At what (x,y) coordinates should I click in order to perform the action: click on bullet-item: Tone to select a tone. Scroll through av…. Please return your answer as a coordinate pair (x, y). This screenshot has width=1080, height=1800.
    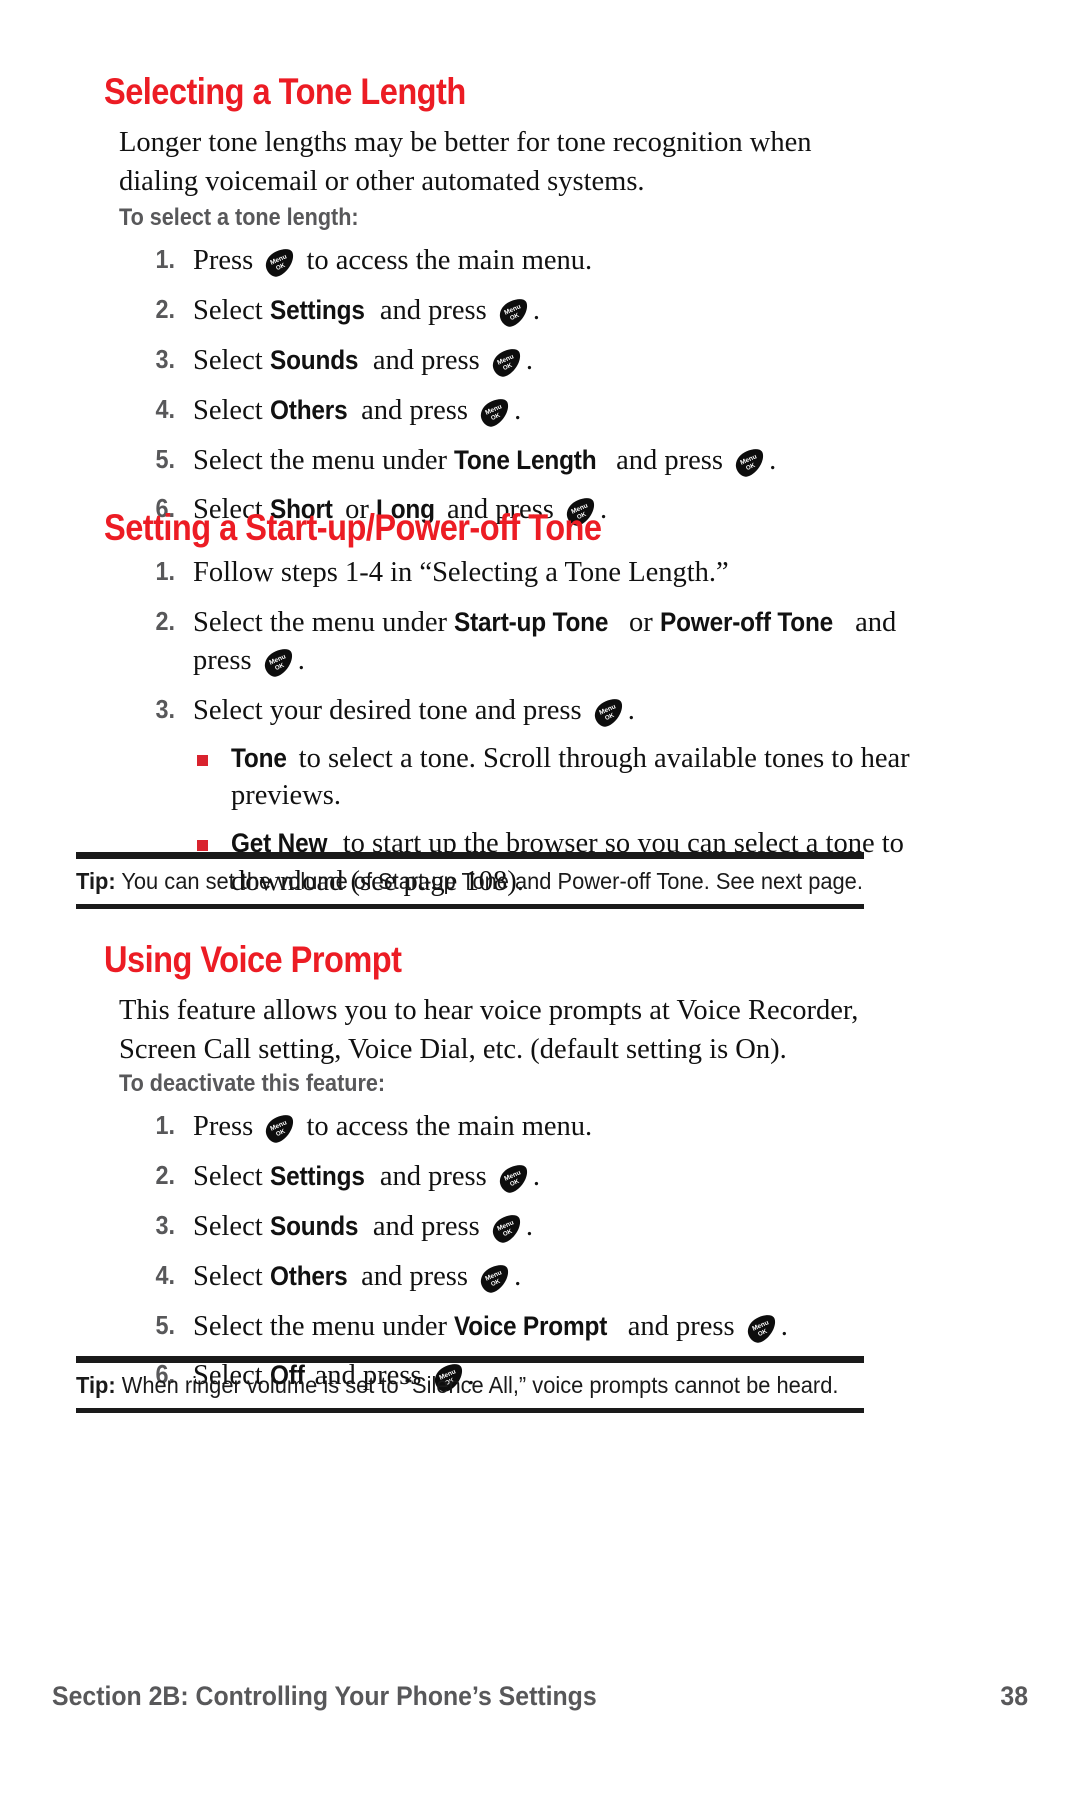
    Looking at the image, I should click on (563, 778).